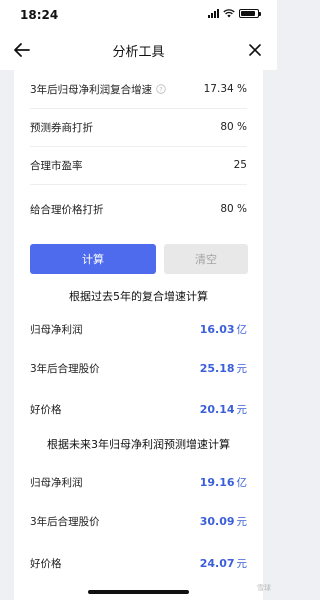  Describe the element at coordinates (138, 521) in the screenshot. I see `result-row: 3年后合理股价 30.09 元` at that location.